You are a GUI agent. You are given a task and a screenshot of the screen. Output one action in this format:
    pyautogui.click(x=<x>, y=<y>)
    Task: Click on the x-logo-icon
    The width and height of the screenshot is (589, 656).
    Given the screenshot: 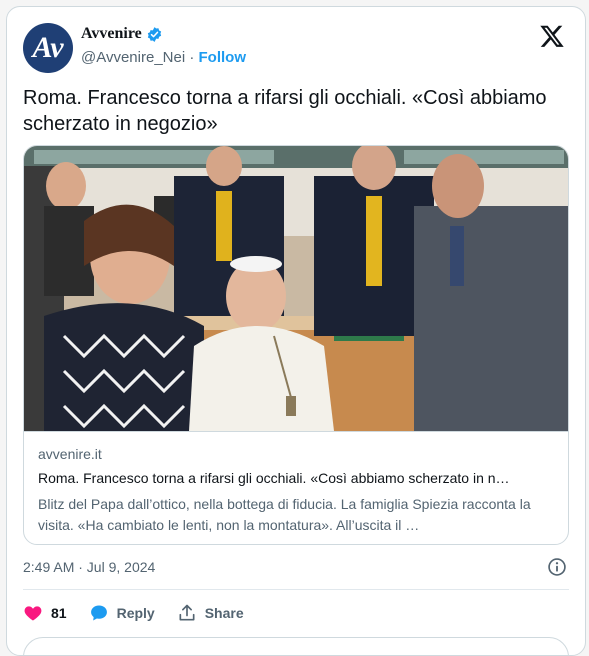 What is the action you would take?
    pyautogui.click(x=552, y=36)
    